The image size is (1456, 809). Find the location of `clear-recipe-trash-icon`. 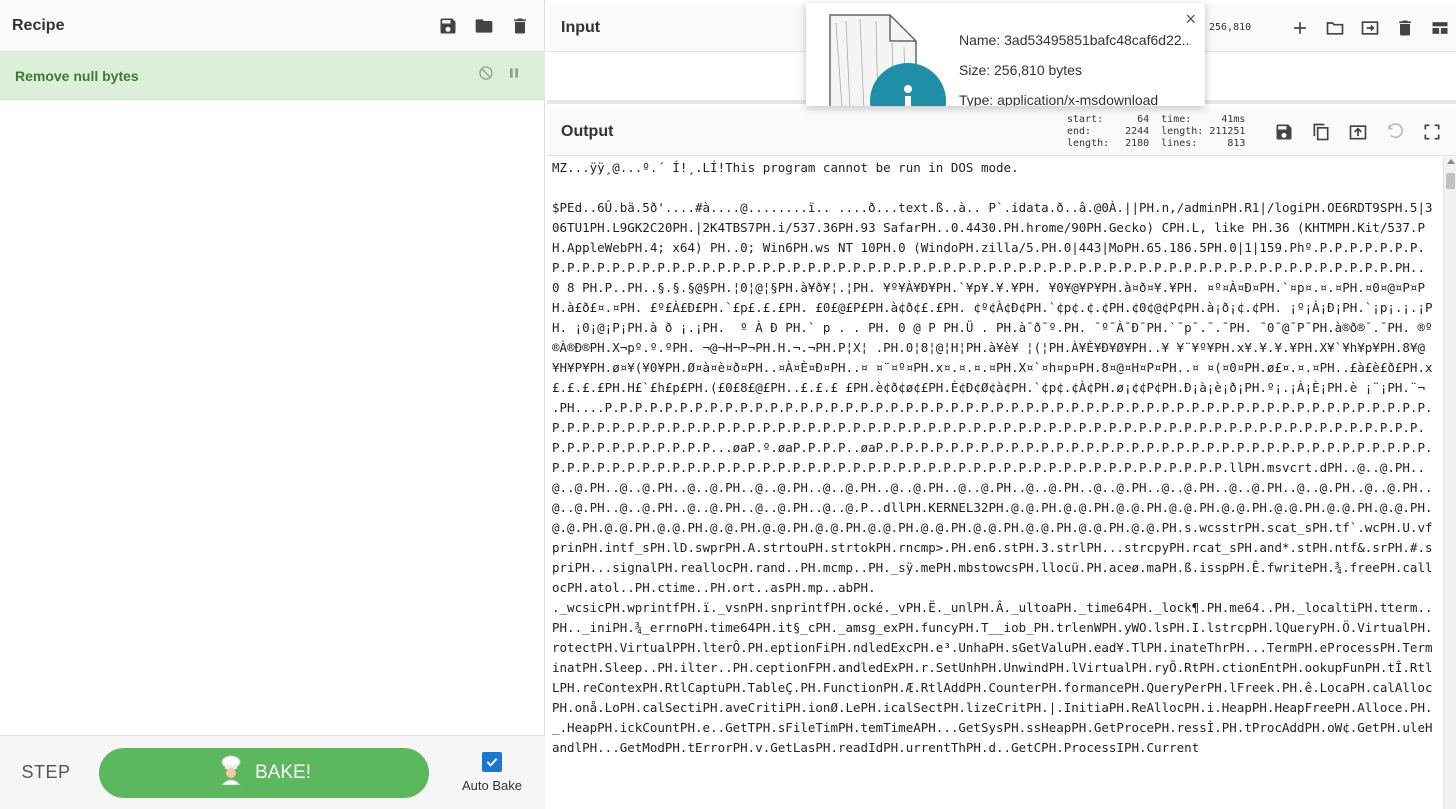

clear-recipe-trash-icon is located at coordinates (520, 26).